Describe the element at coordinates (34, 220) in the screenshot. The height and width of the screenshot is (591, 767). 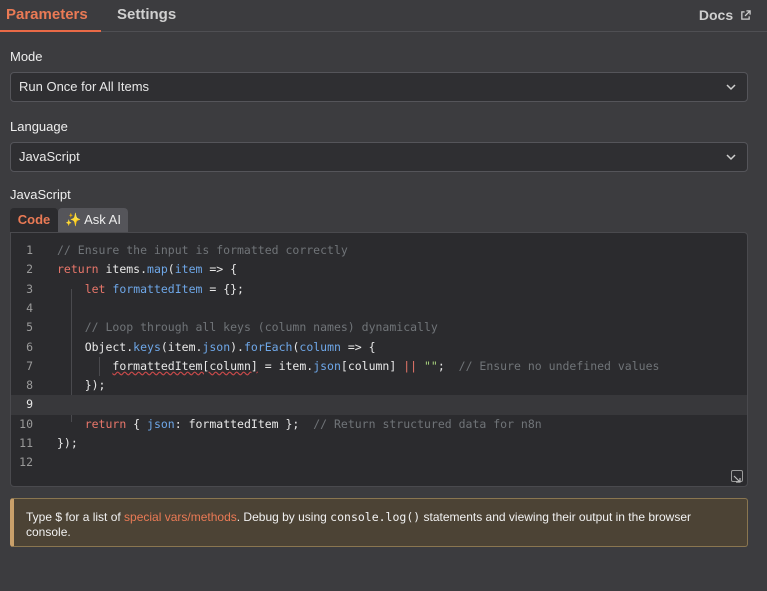
I see `tab-code: Code` at that location.